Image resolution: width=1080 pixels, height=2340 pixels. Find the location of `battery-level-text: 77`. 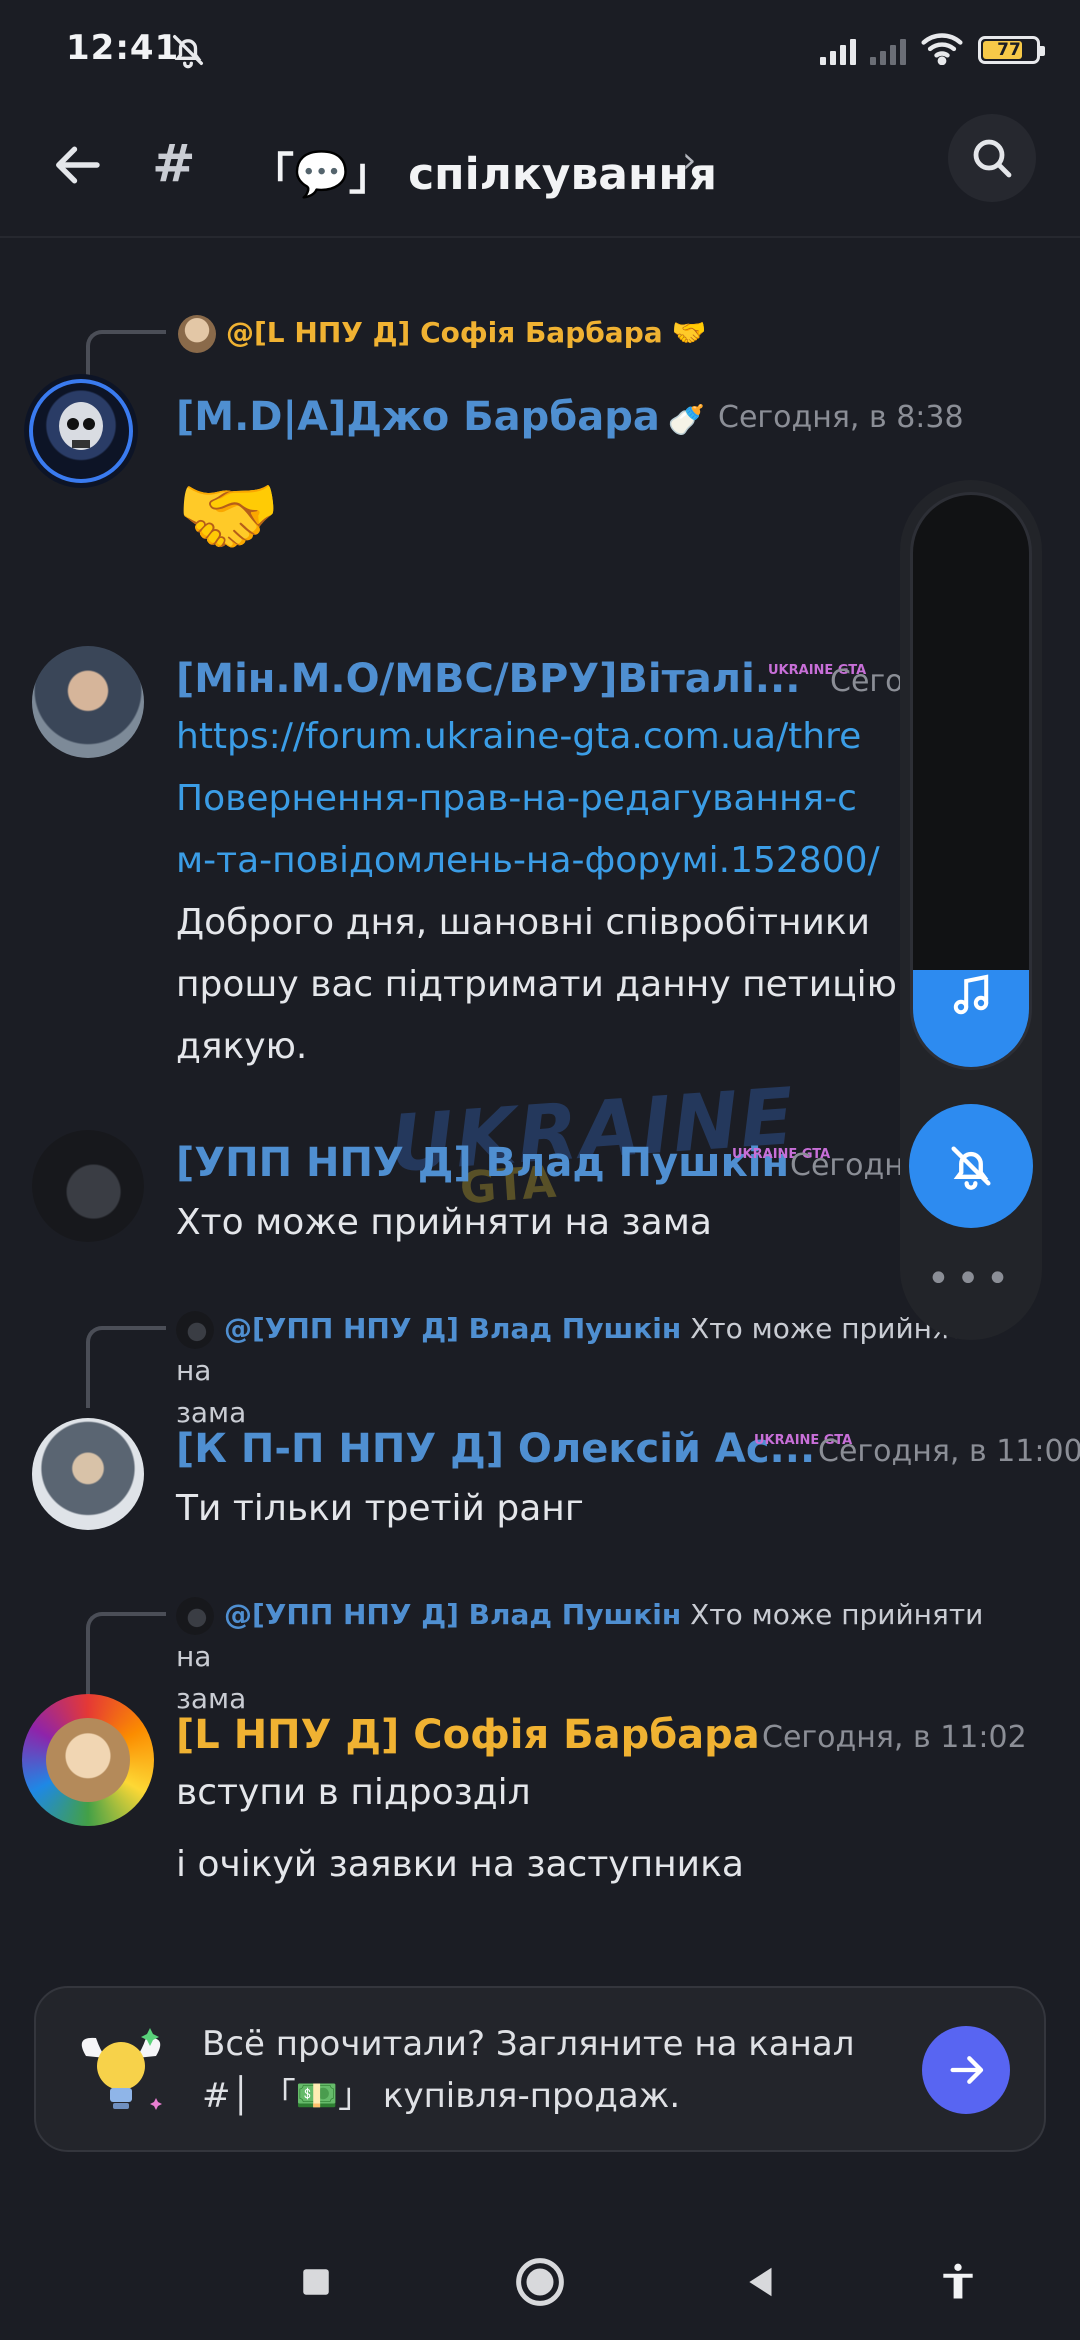

battery-level-text: 77 is located at coordinates (1009, 50).